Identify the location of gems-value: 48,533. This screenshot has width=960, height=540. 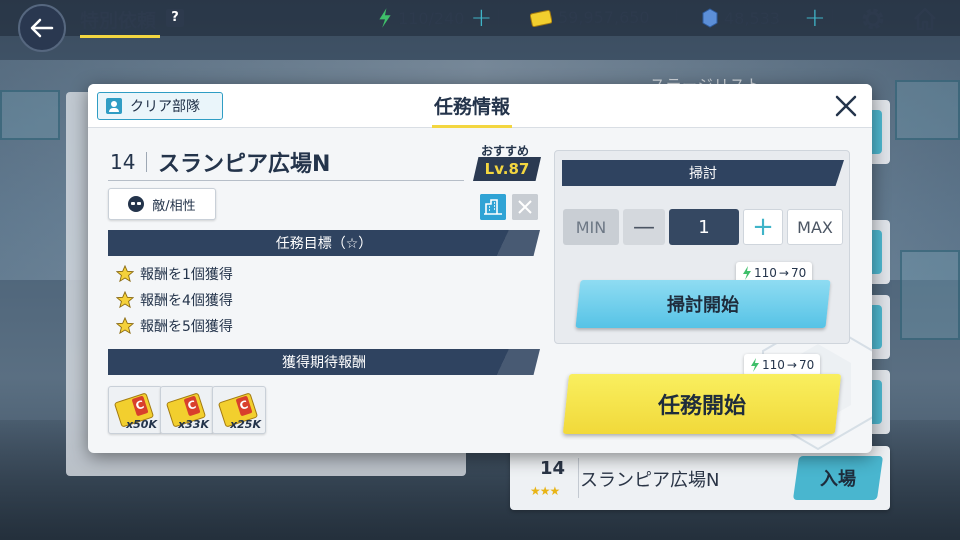
(752, 18).